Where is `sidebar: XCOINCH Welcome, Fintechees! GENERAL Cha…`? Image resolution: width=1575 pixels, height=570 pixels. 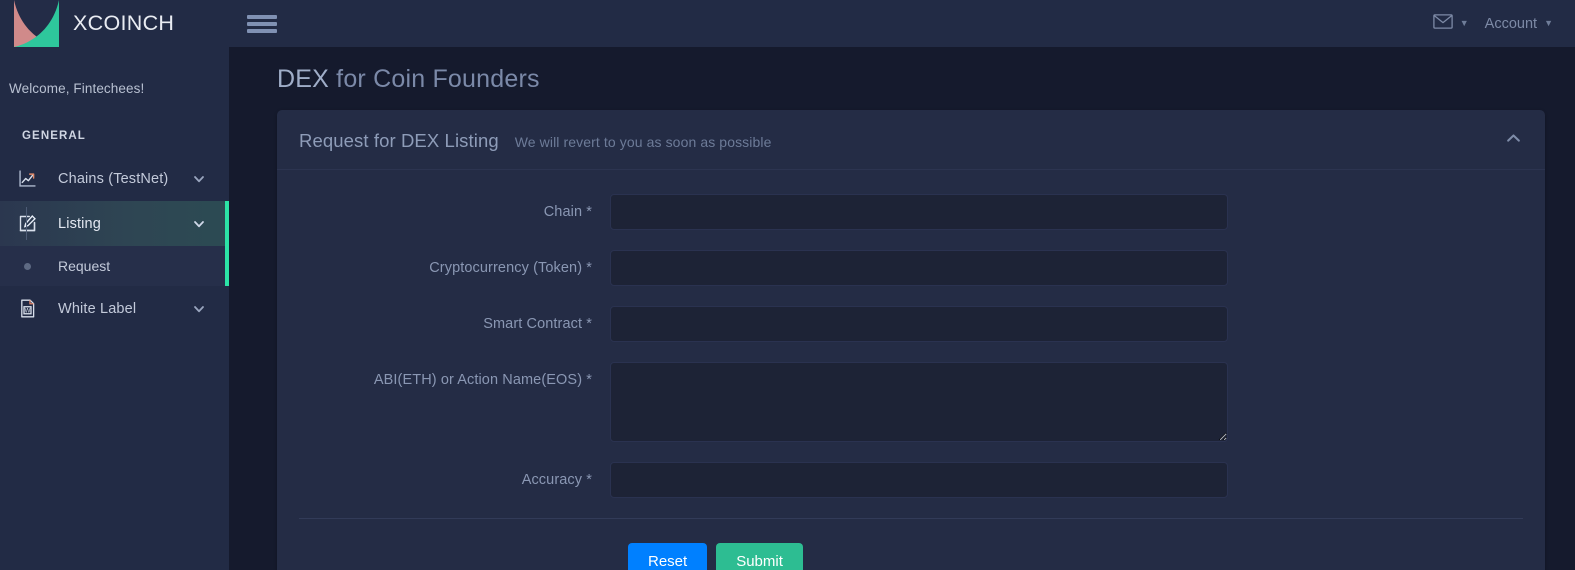 sidebar: XCOINCH Welcome, Fintechees! GENERAL Cha… is located at coordinates (114, 285).